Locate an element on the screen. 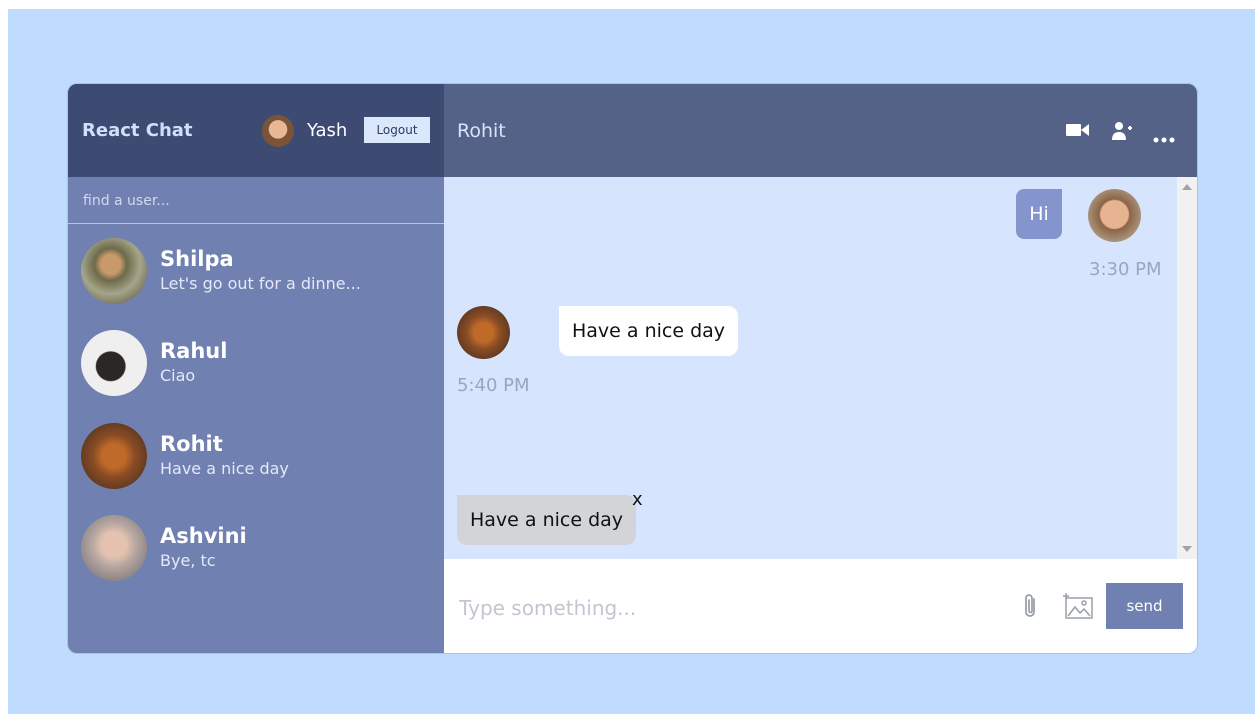 The image size is (1255, 714). search-input is located at coordinates (253, 201).